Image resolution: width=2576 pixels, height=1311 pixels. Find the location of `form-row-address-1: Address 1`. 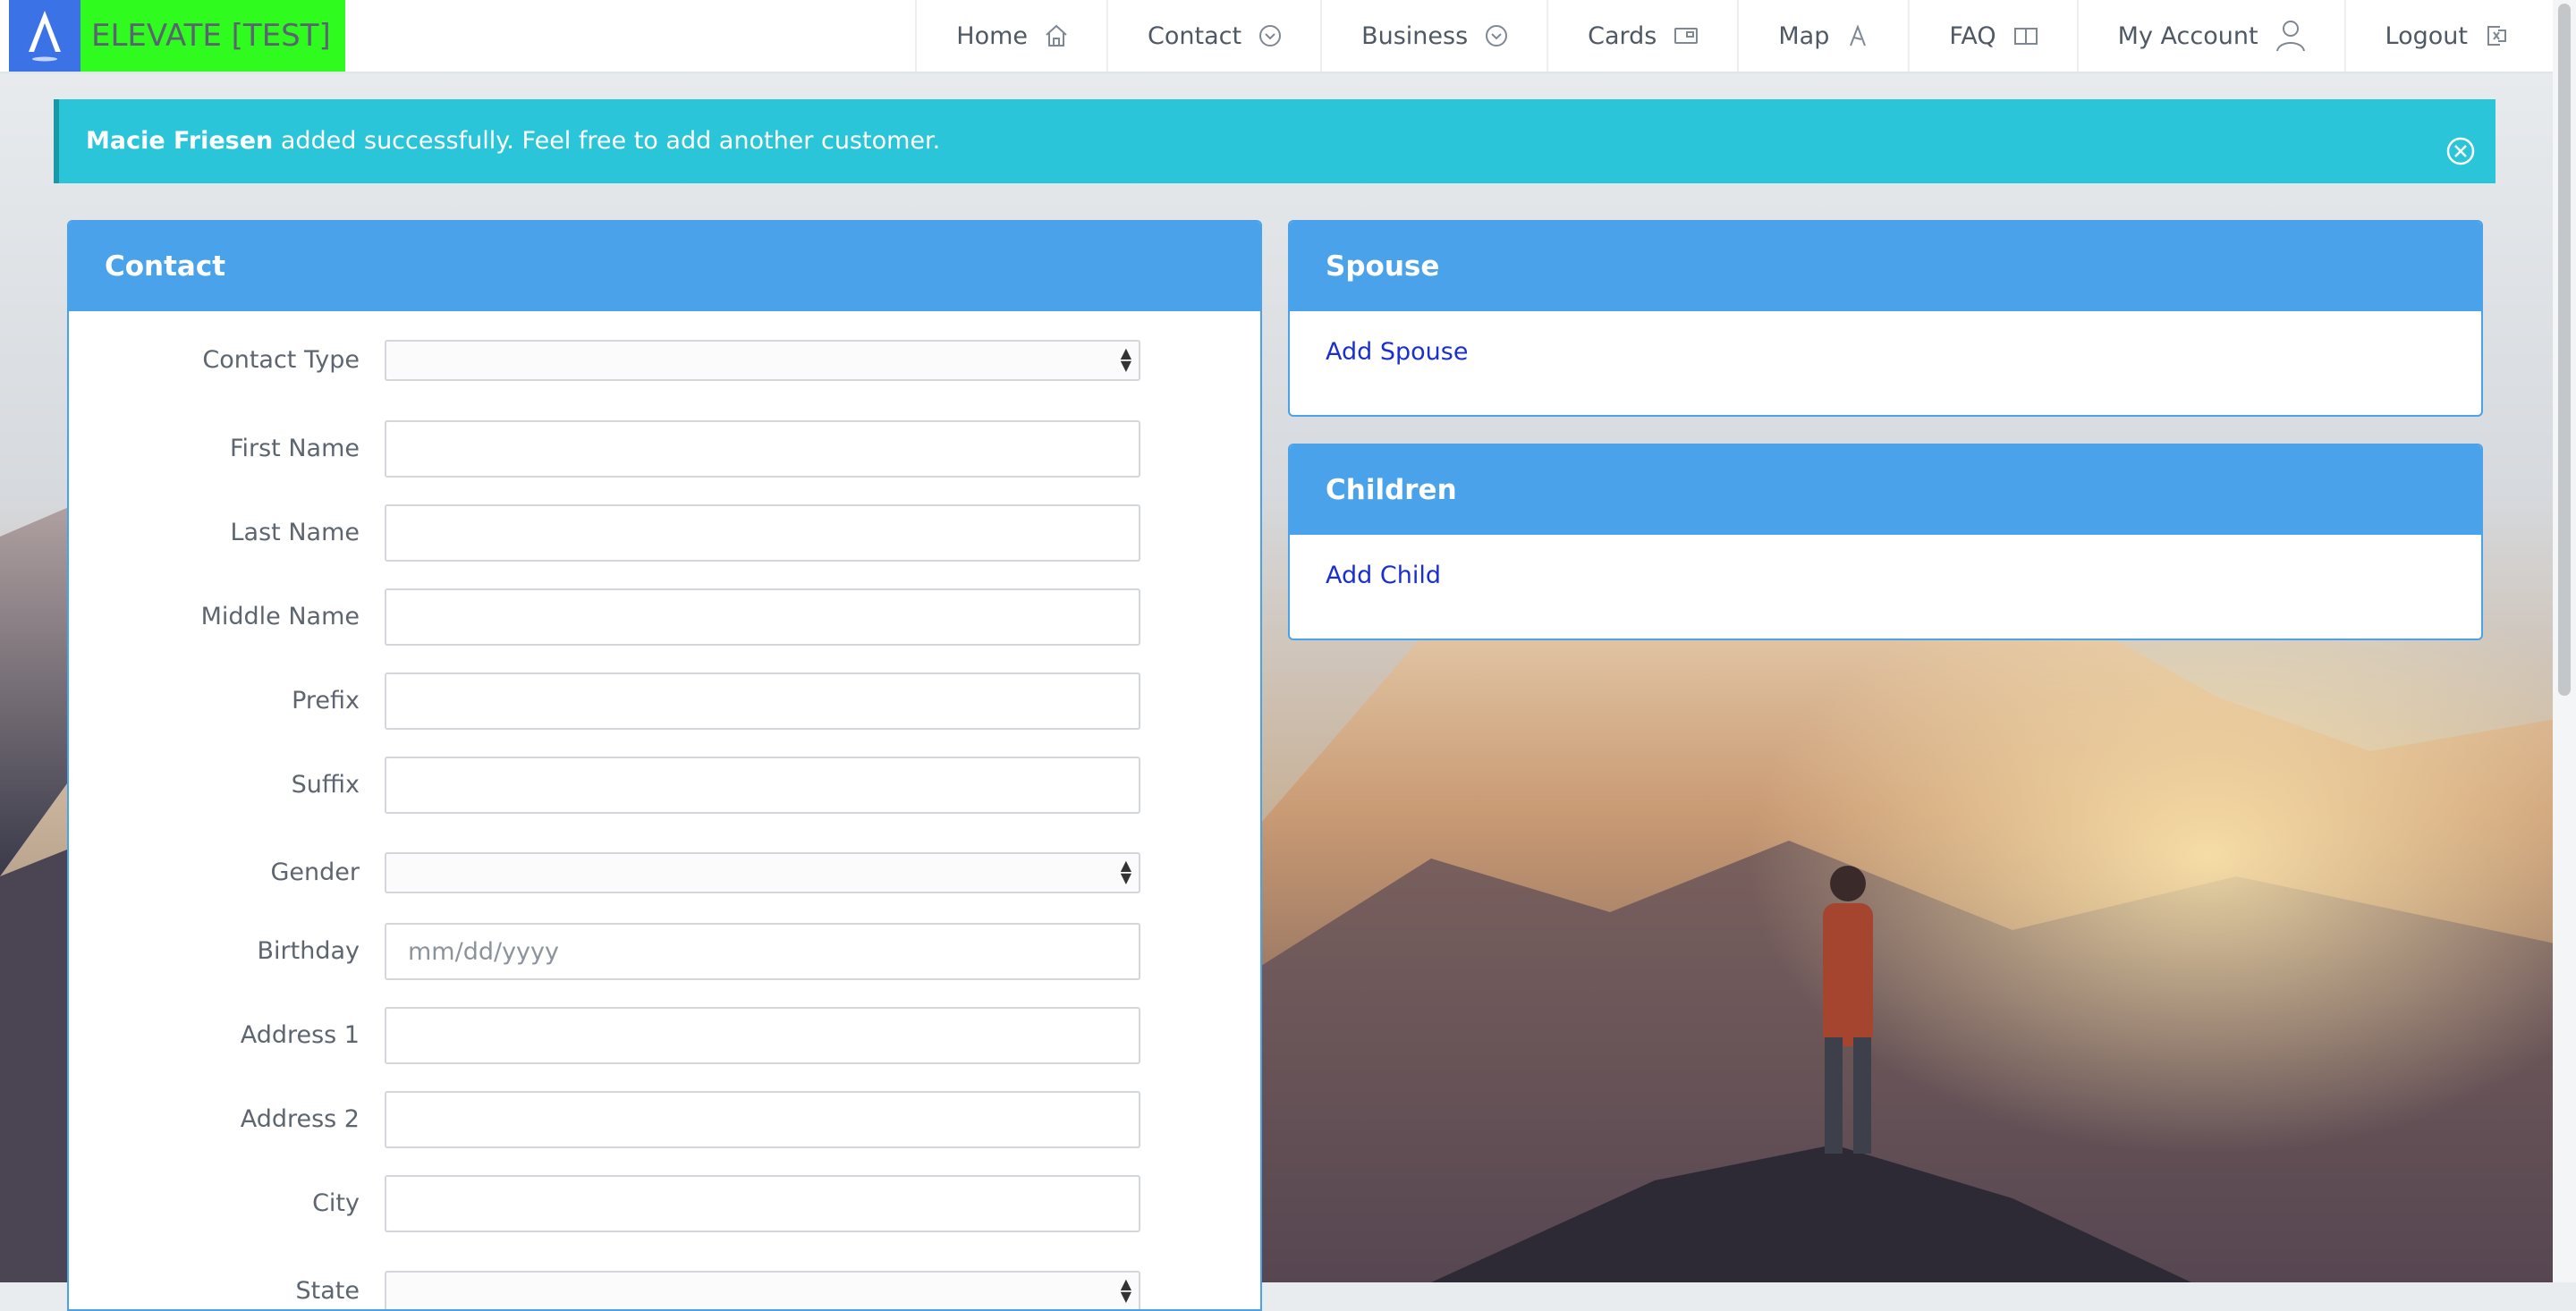

form-row-address-1: Address 1 is located at coordinates (664, 1035).